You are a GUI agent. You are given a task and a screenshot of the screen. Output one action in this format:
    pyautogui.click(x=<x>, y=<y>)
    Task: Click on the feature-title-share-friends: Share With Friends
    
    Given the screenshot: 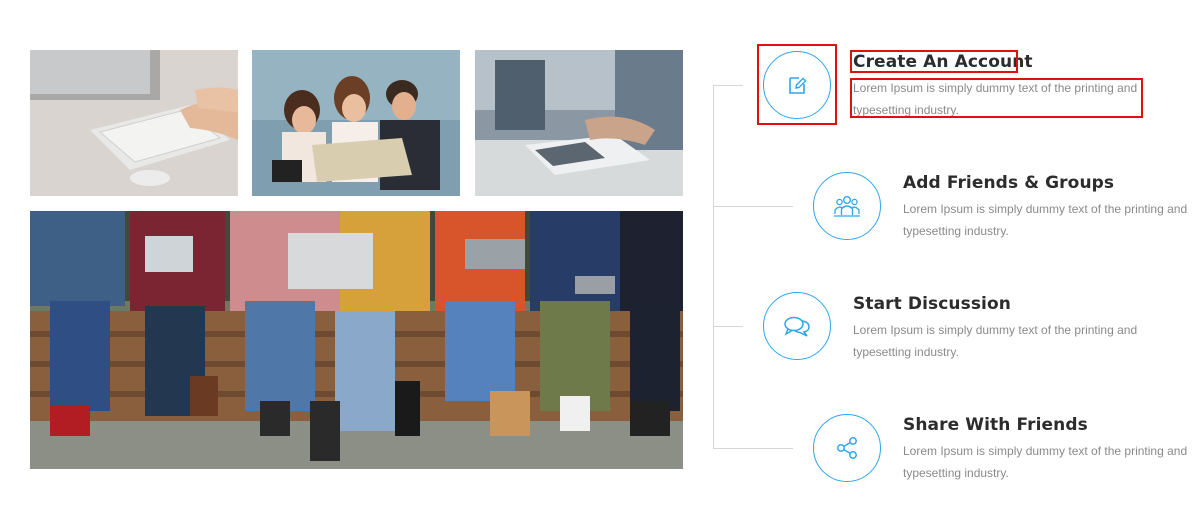 What is the action you would take?
    pyautogui.click(x=995, y=425)
    